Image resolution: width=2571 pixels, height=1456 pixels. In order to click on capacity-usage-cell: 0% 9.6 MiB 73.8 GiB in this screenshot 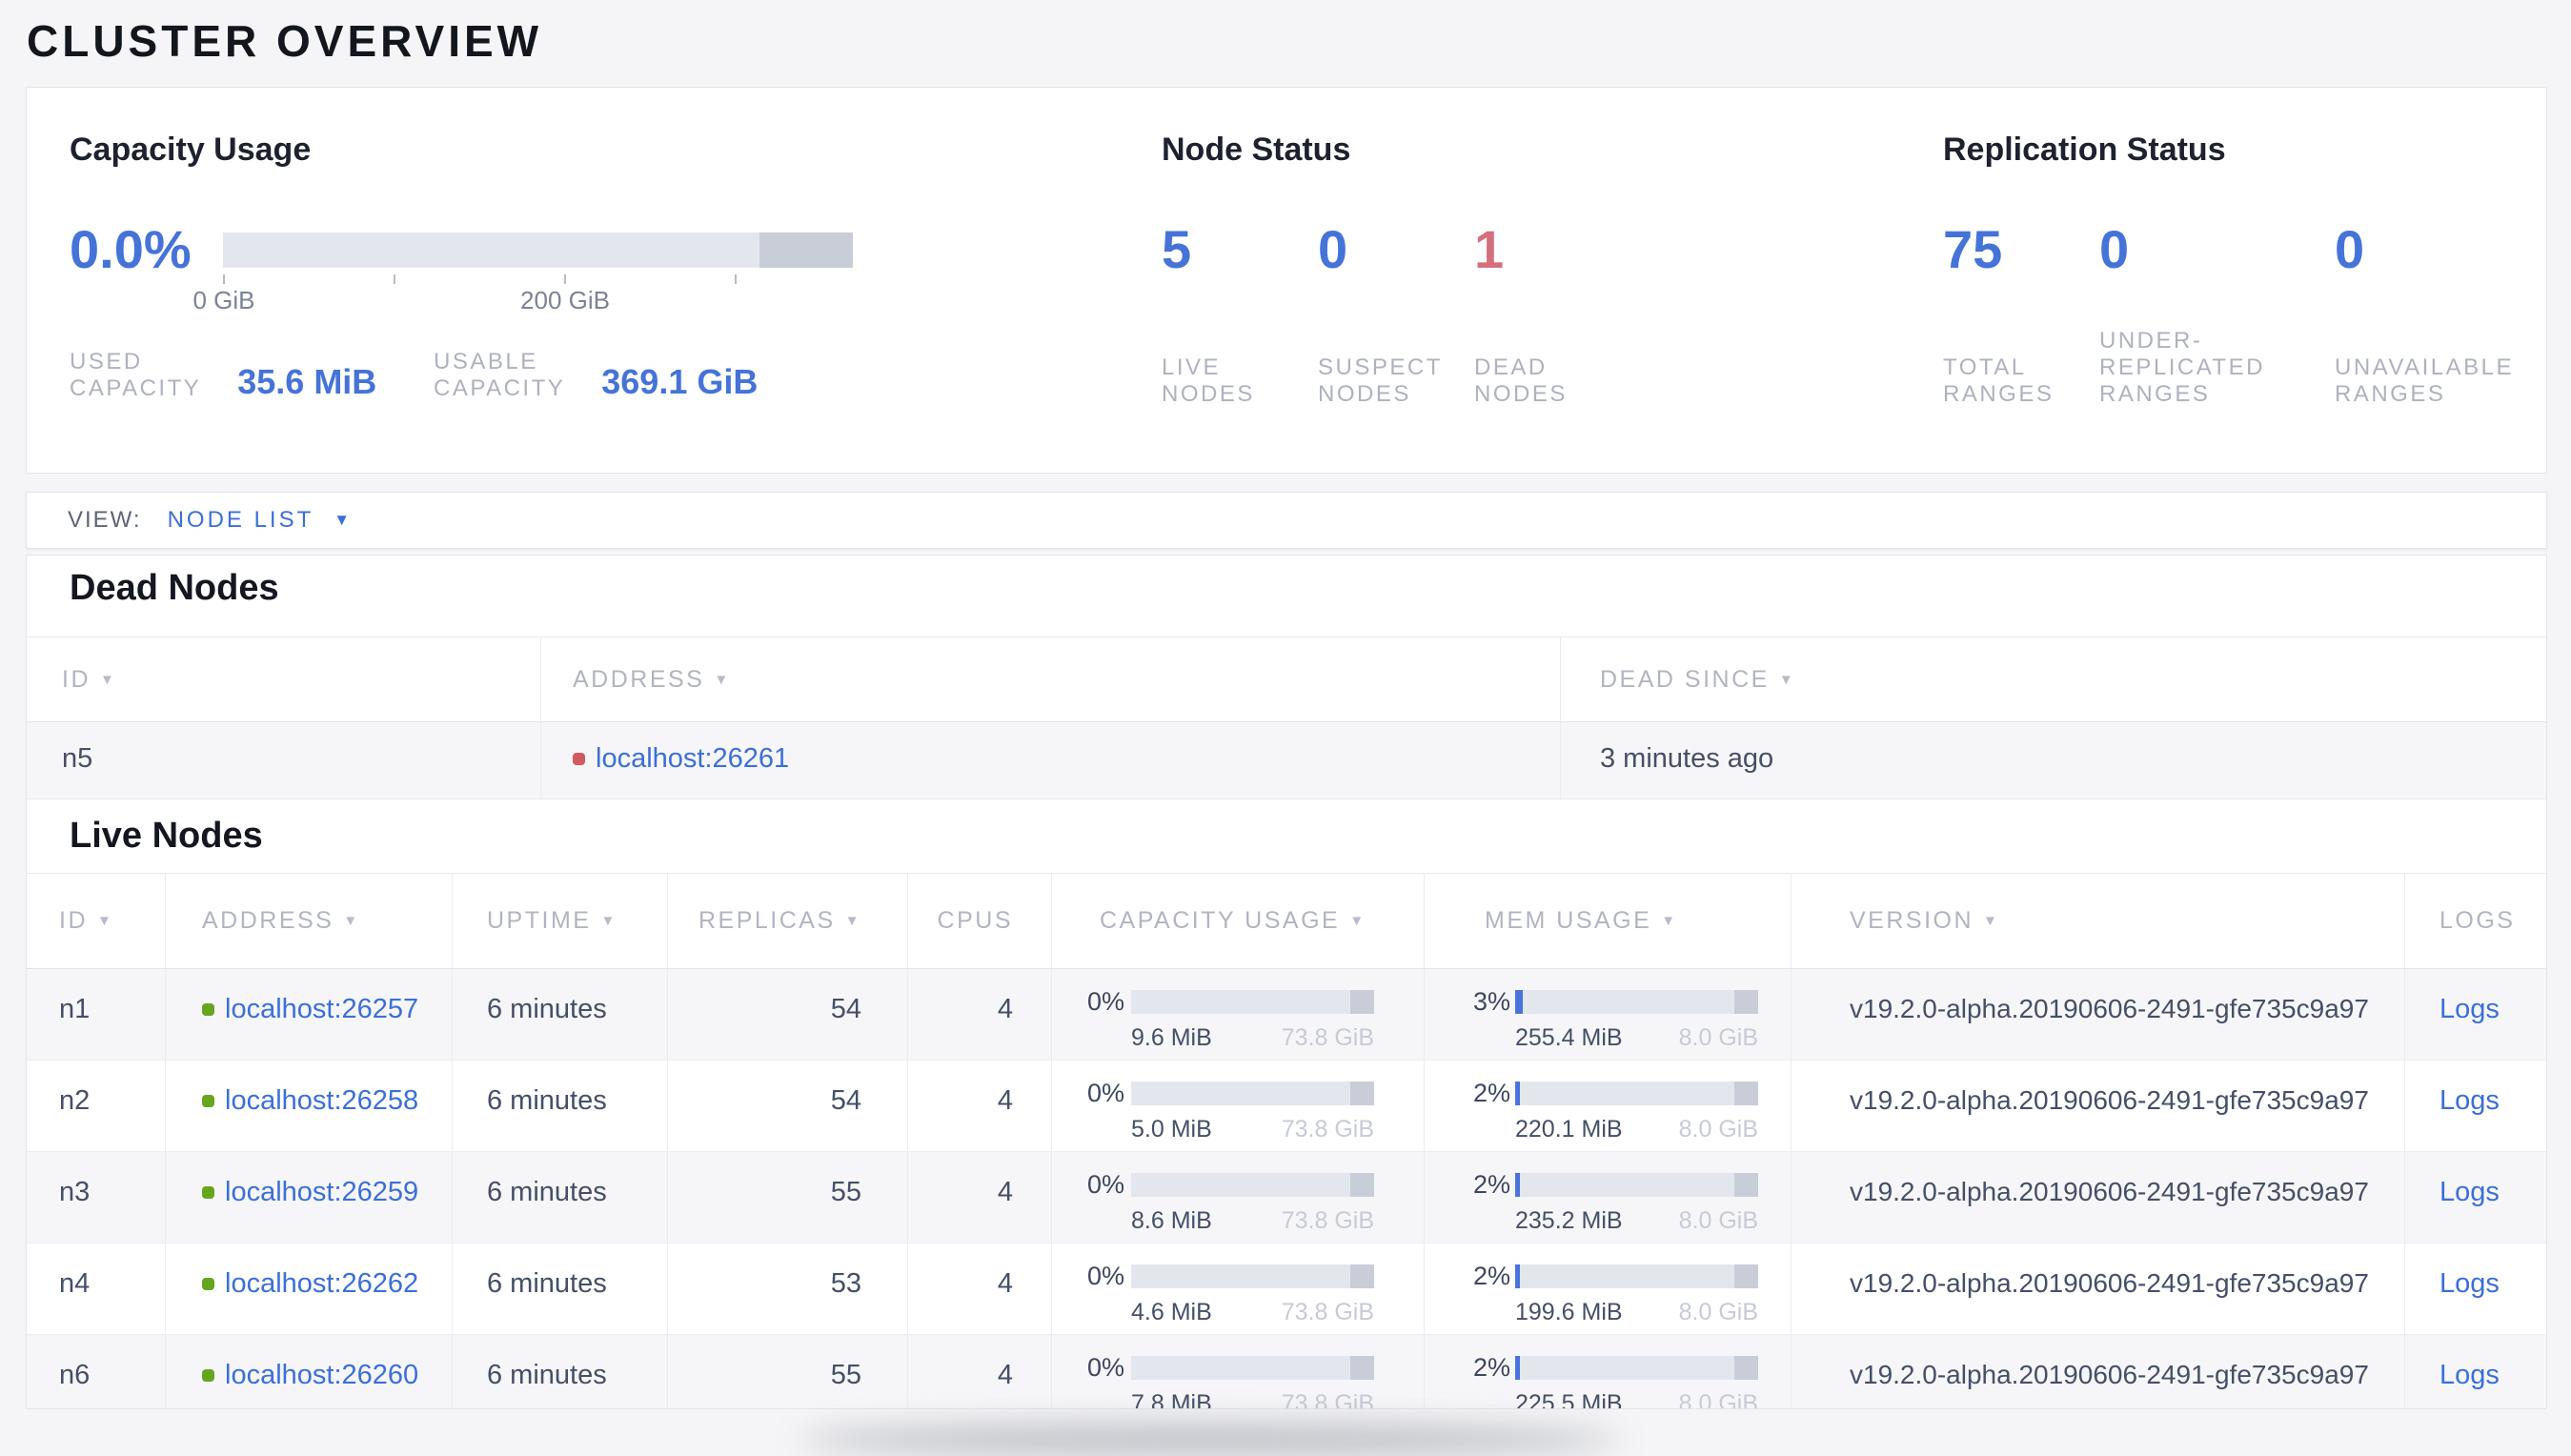, I will do `click(1238, 1015)`.